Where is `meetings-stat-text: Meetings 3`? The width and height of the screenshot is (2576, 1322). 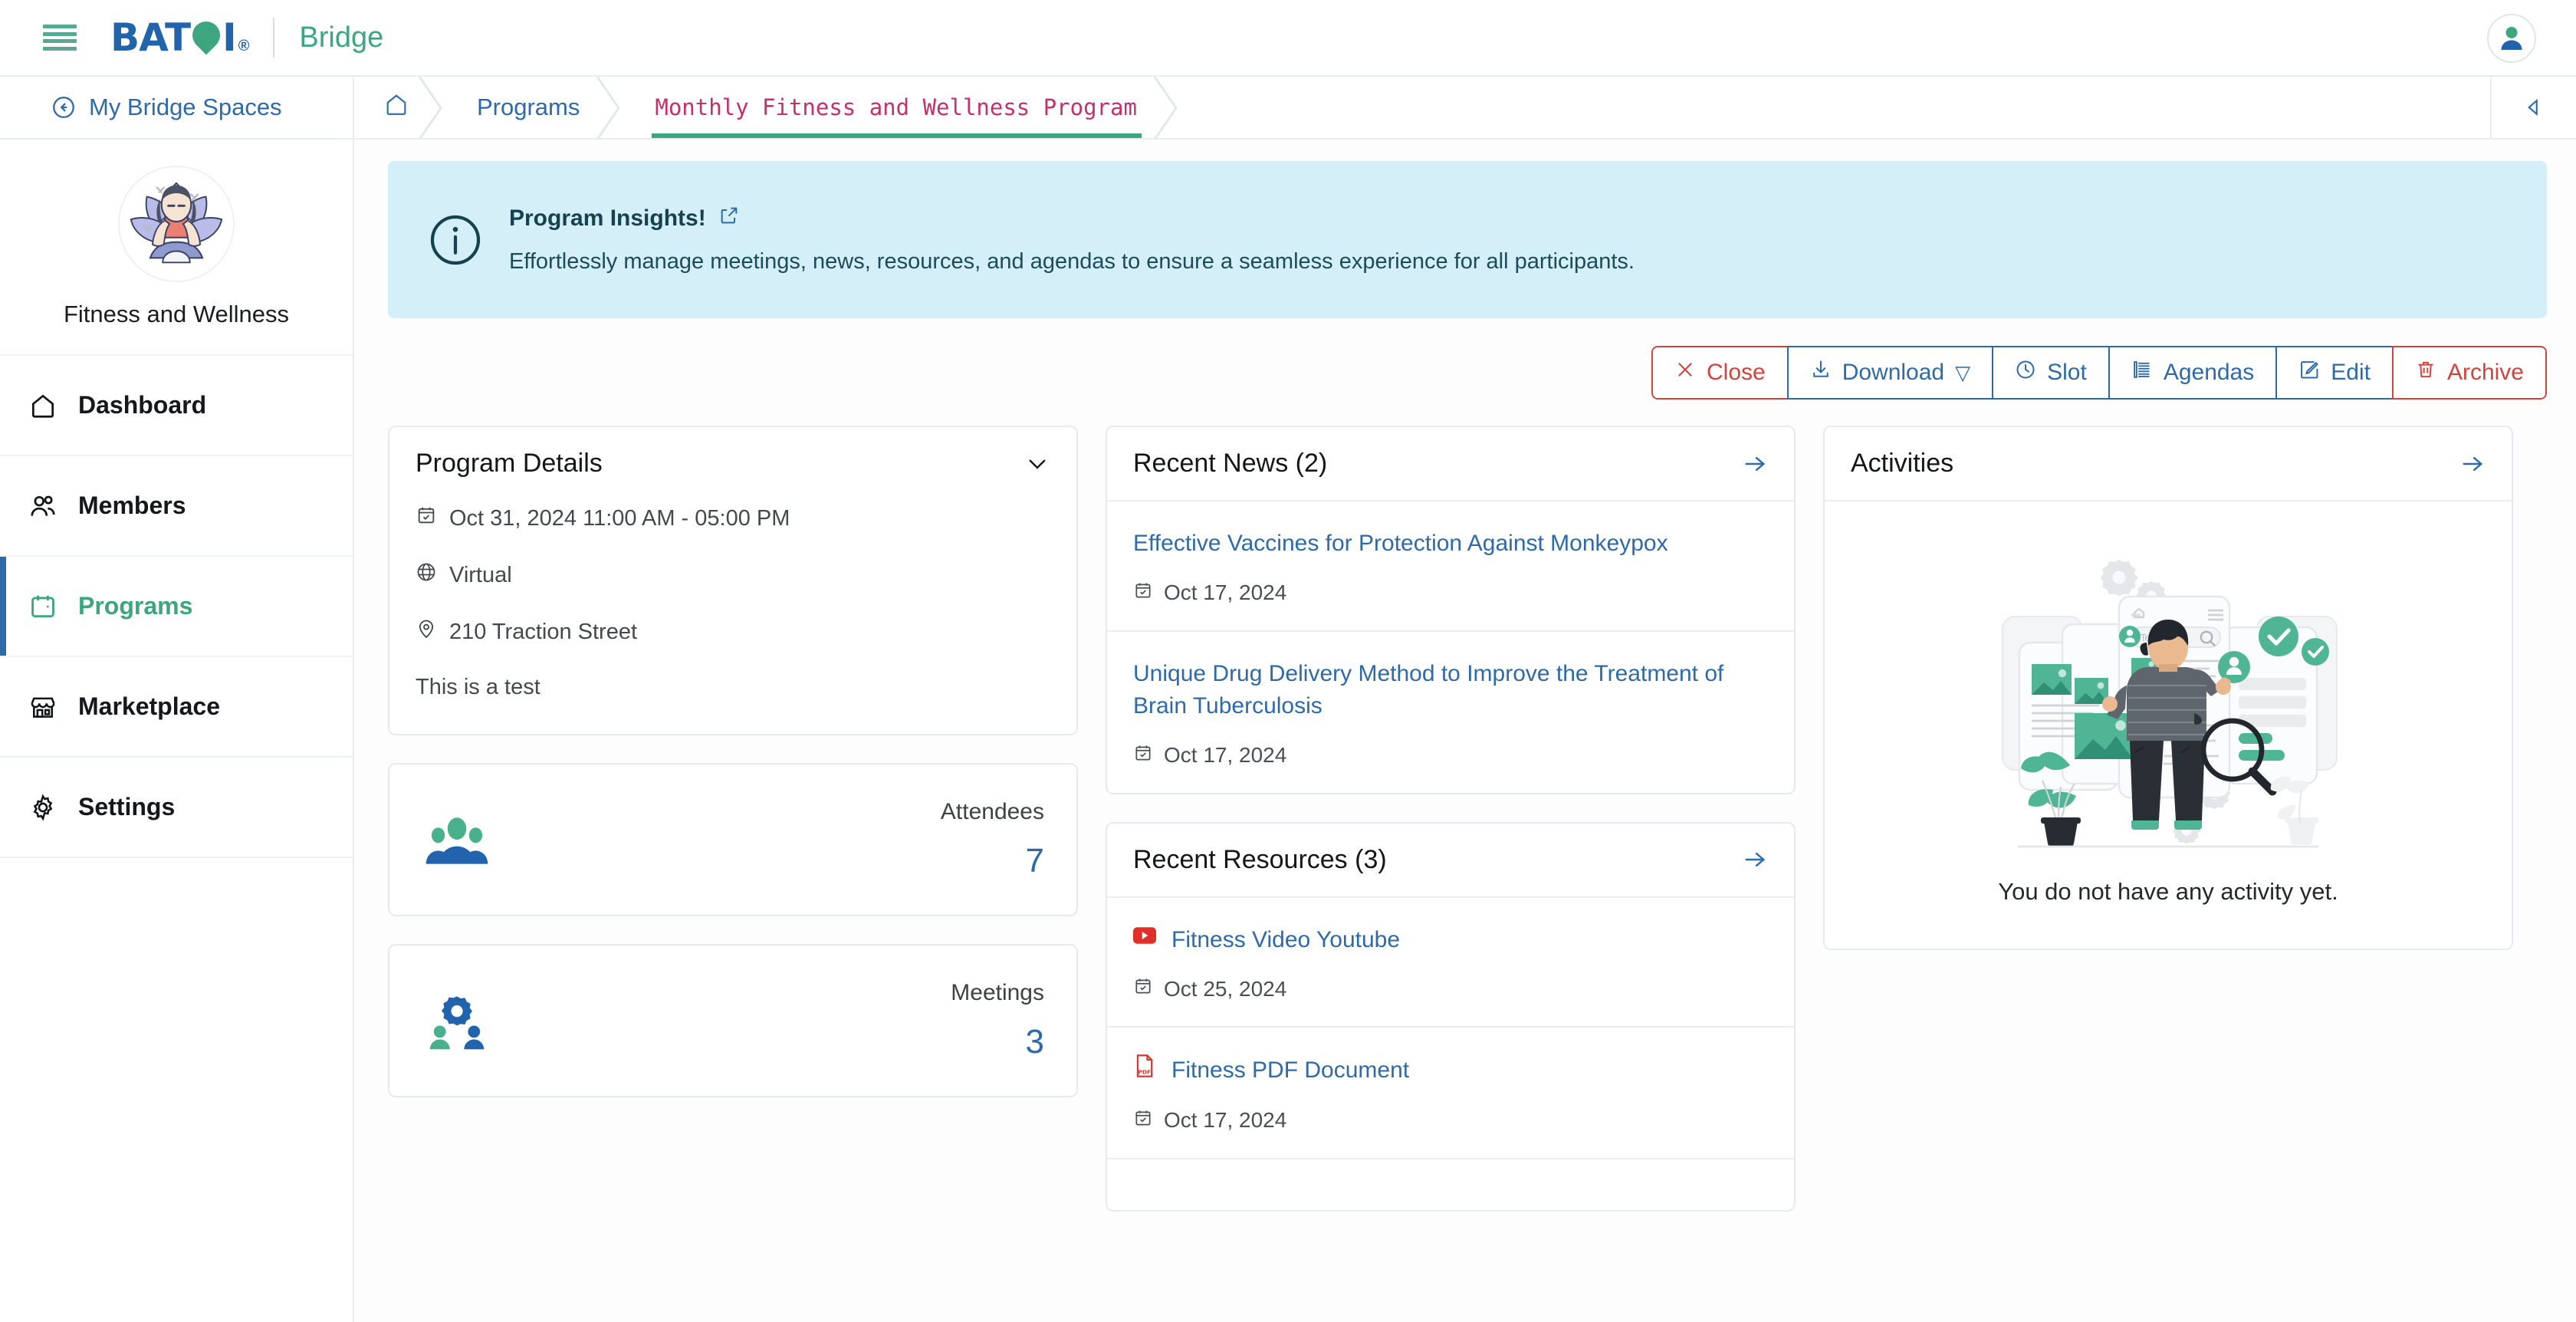 meetings-stat-text: Meetings 3 is located at coordinates (998, 1021).